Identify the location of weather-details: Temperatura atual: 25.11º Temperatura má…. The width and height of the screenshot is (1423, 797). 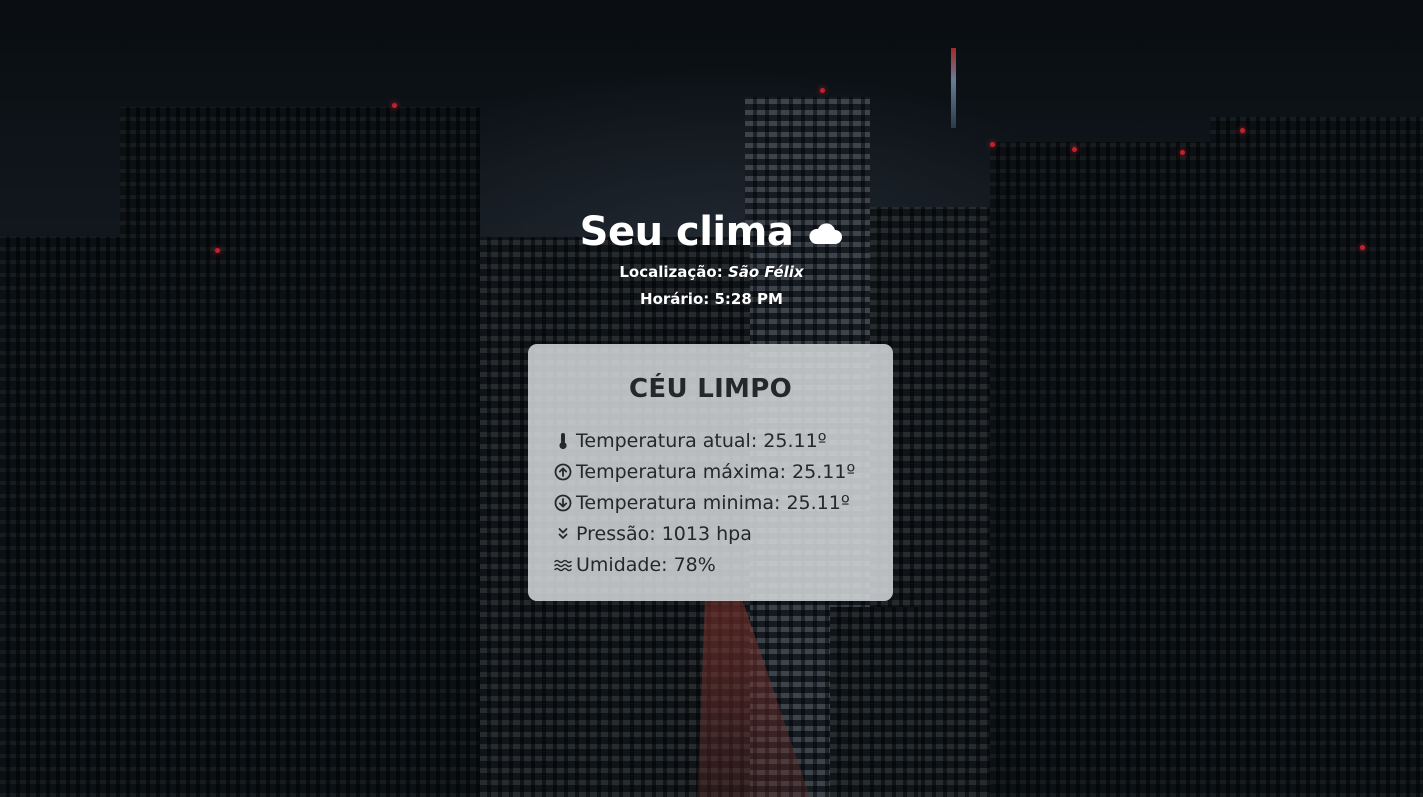
(704, 502).